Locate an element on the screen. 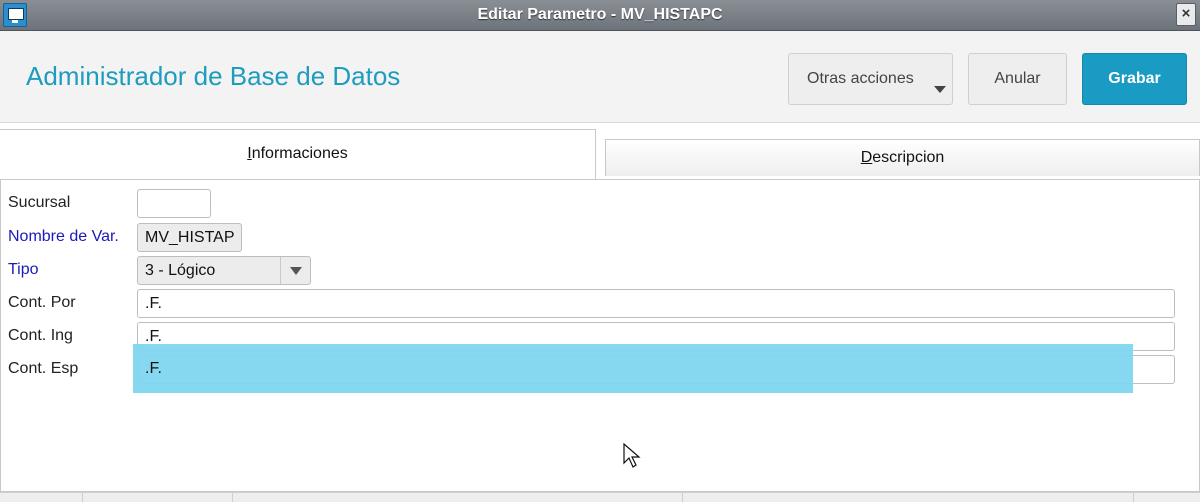  tab-informaciones-label: nformaciones is located at coordinates (299, 153).